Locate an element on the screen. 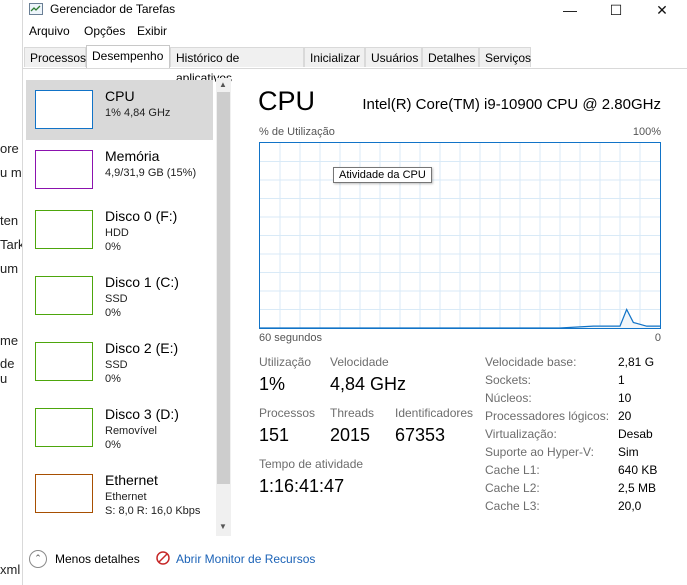 This screenshot has width=687, height=585. graph-y-label: % de Utilização is located at coordinates (297, 132).